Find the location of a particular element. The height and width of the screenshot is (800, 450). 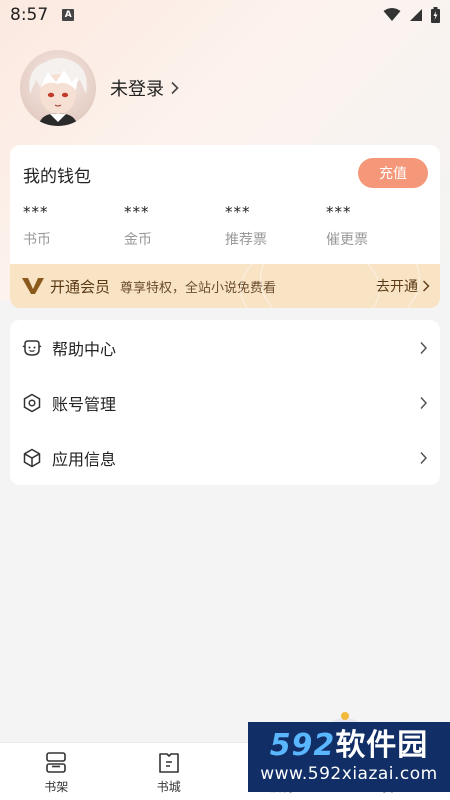

vip-open-link: 去开通 is located at coordinates (403, 286).